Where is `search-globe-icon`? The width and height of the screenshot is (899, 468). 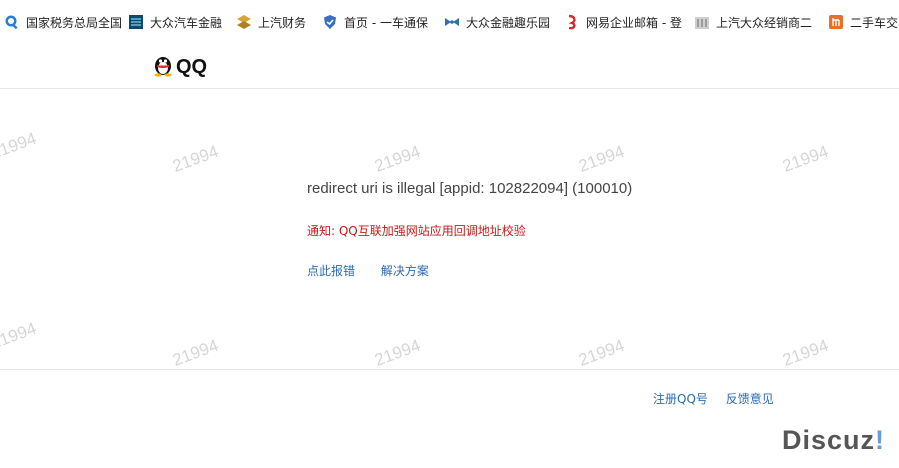
search-globe-icon is located at coordinates (12, 22).